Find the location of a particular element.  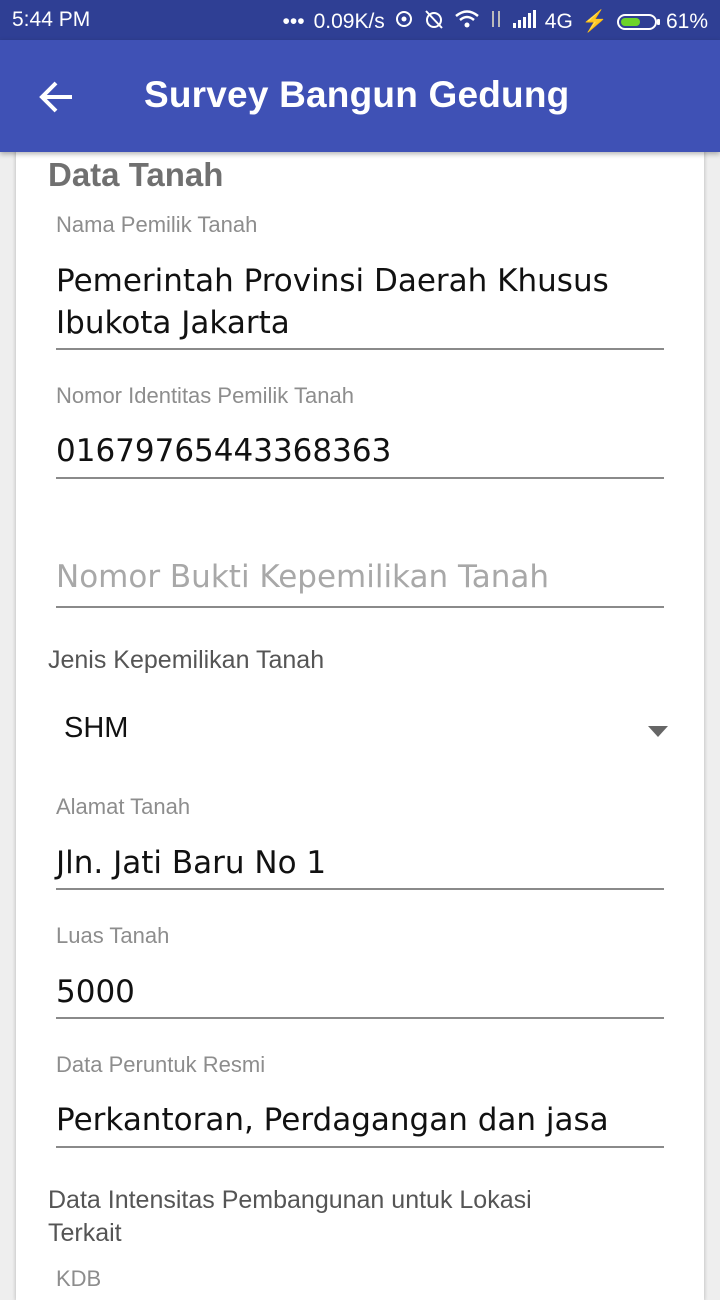

network-type: 4G is located at coordinates (558, 21).